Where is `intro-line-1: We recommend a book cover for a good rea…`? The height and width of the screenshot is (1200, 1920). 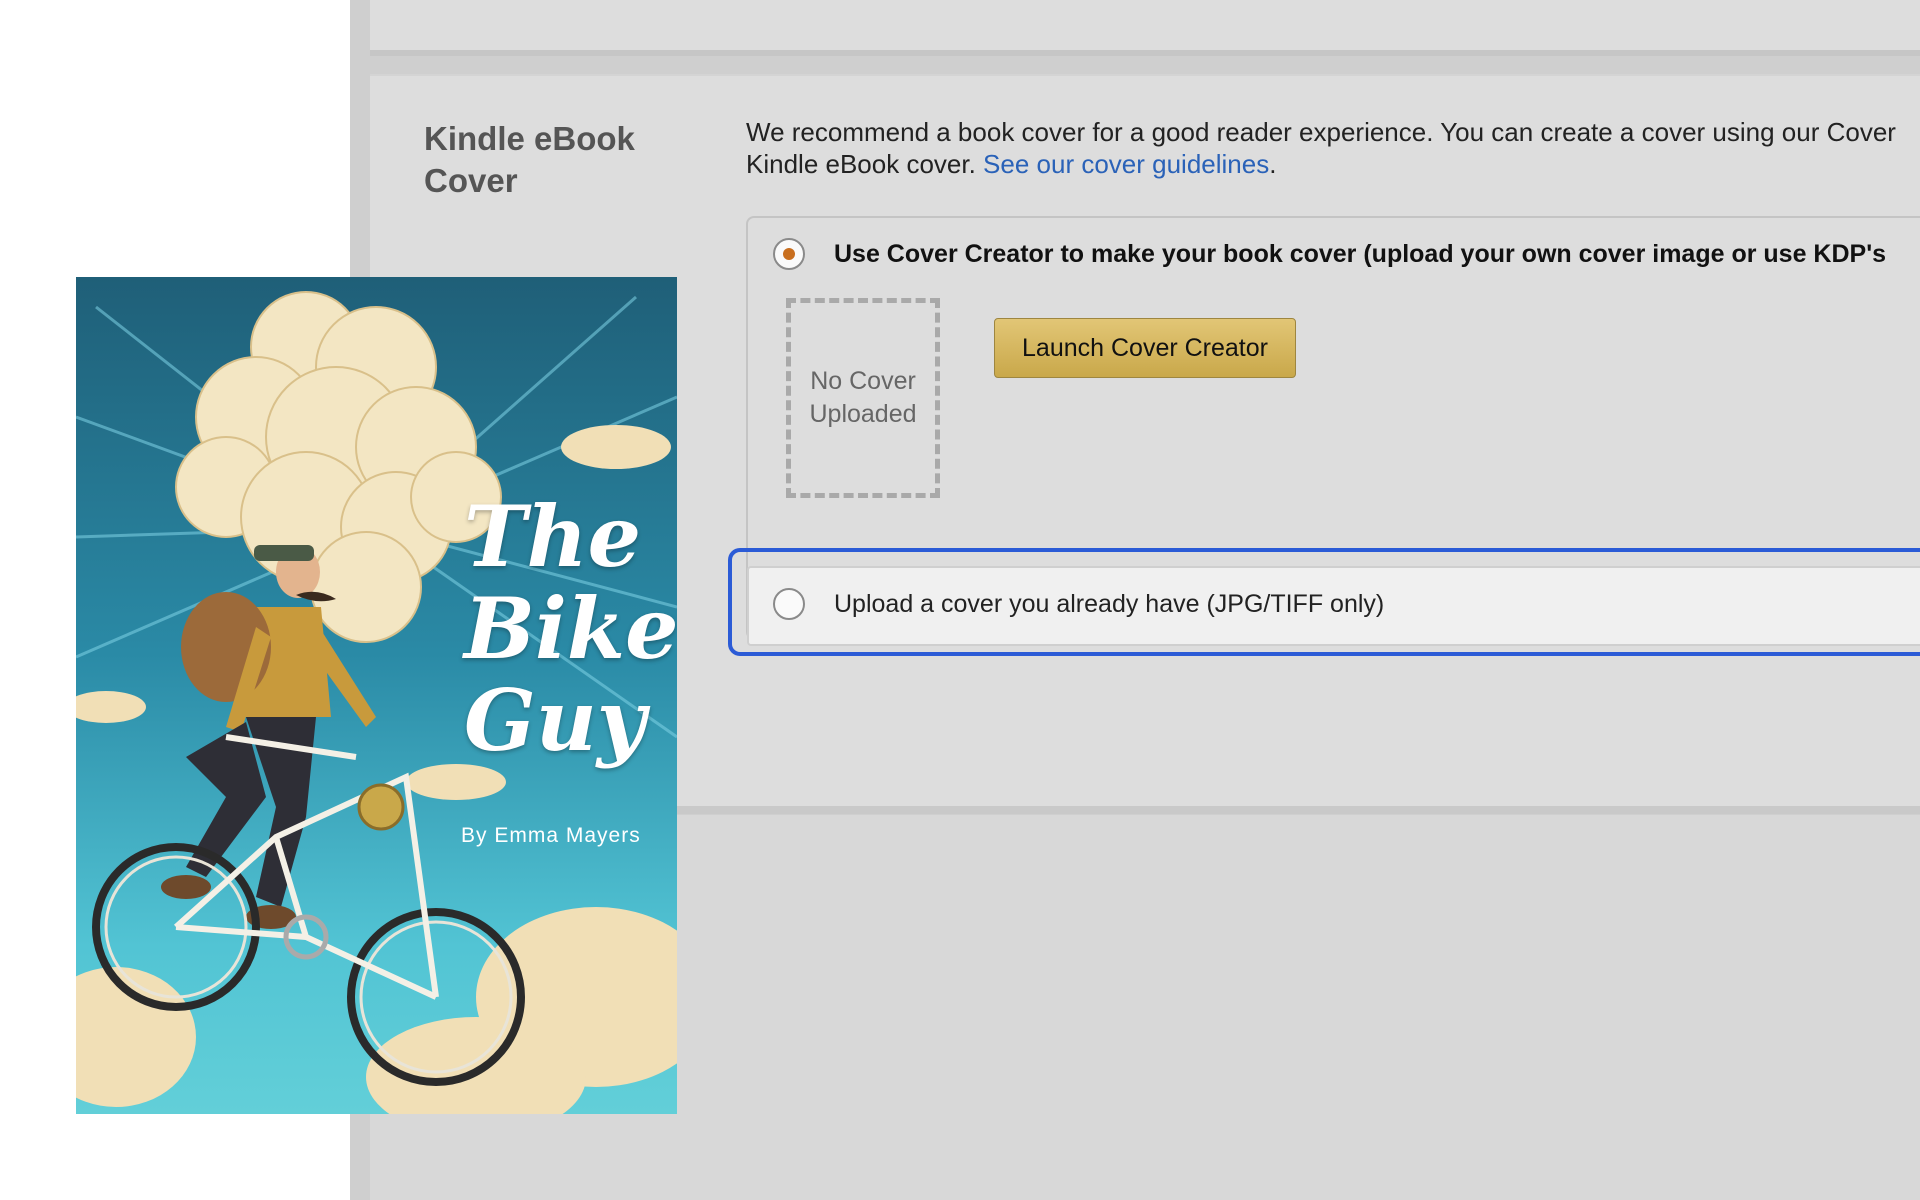 intro-line-1: We recommend a book cover for a good rea… is located at coordinates (1321, 132).